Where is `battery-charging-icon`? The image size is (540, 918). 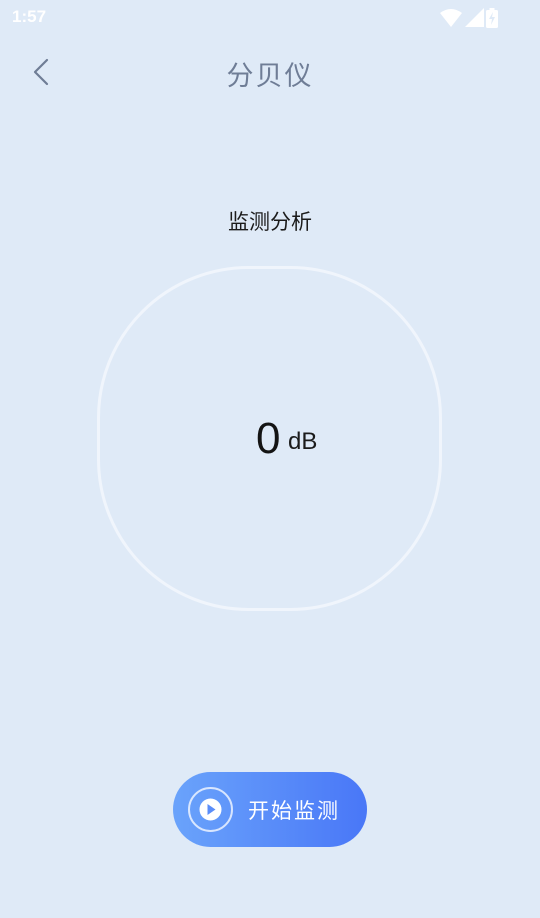 battery-charging-icon is located at coordinates (492, 18).